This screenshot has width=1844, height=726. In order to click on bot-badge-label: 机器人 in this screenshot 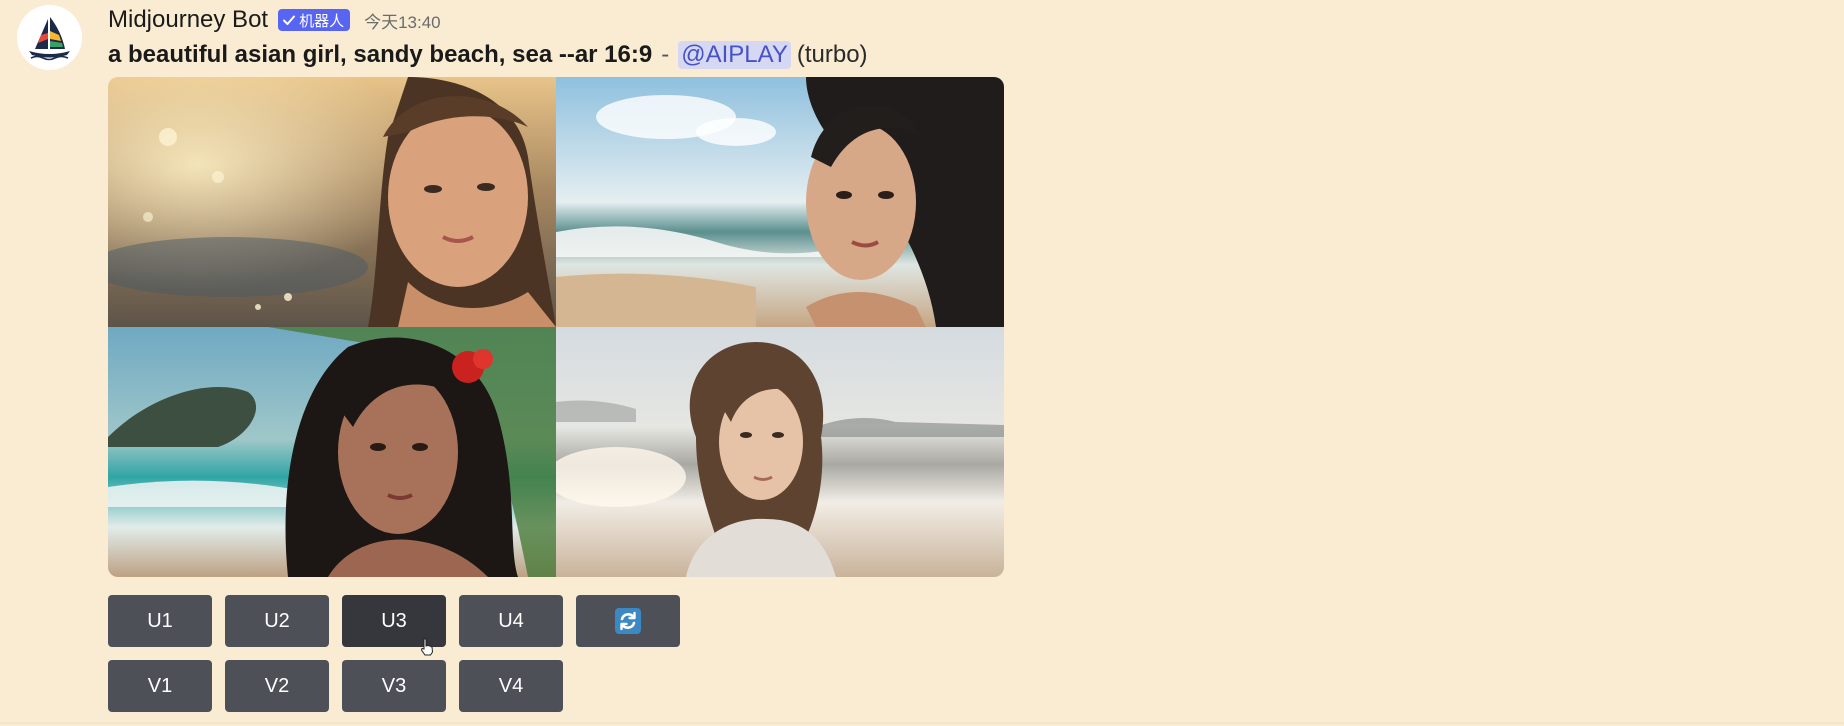, I will do `click(322, 21)`.